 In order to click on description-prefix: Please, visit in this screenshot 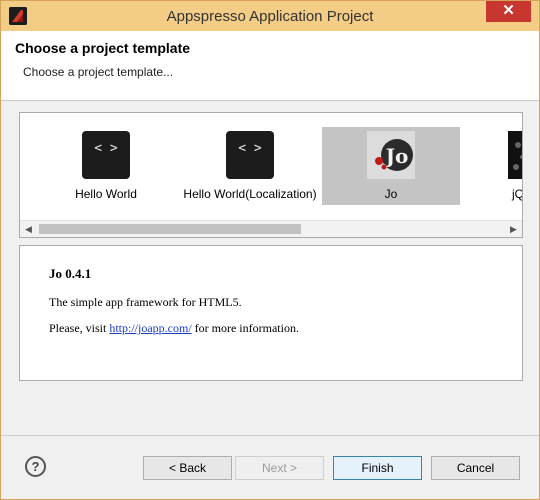, I will do `click(79, 328)`.